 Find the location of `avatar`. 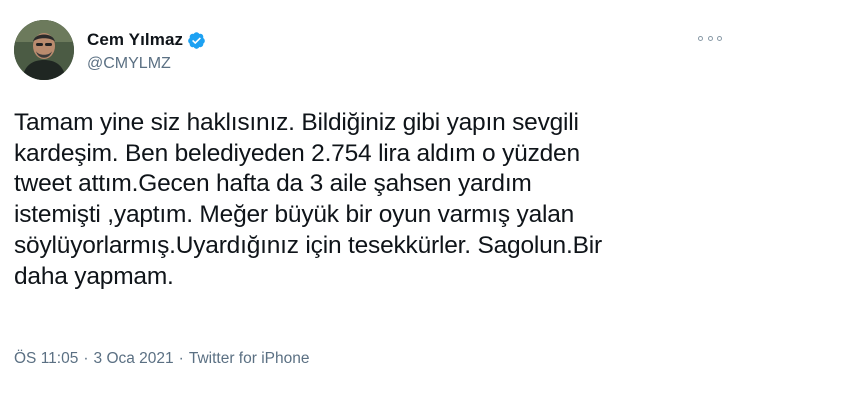

avatar is located at coordinates (44, 50).